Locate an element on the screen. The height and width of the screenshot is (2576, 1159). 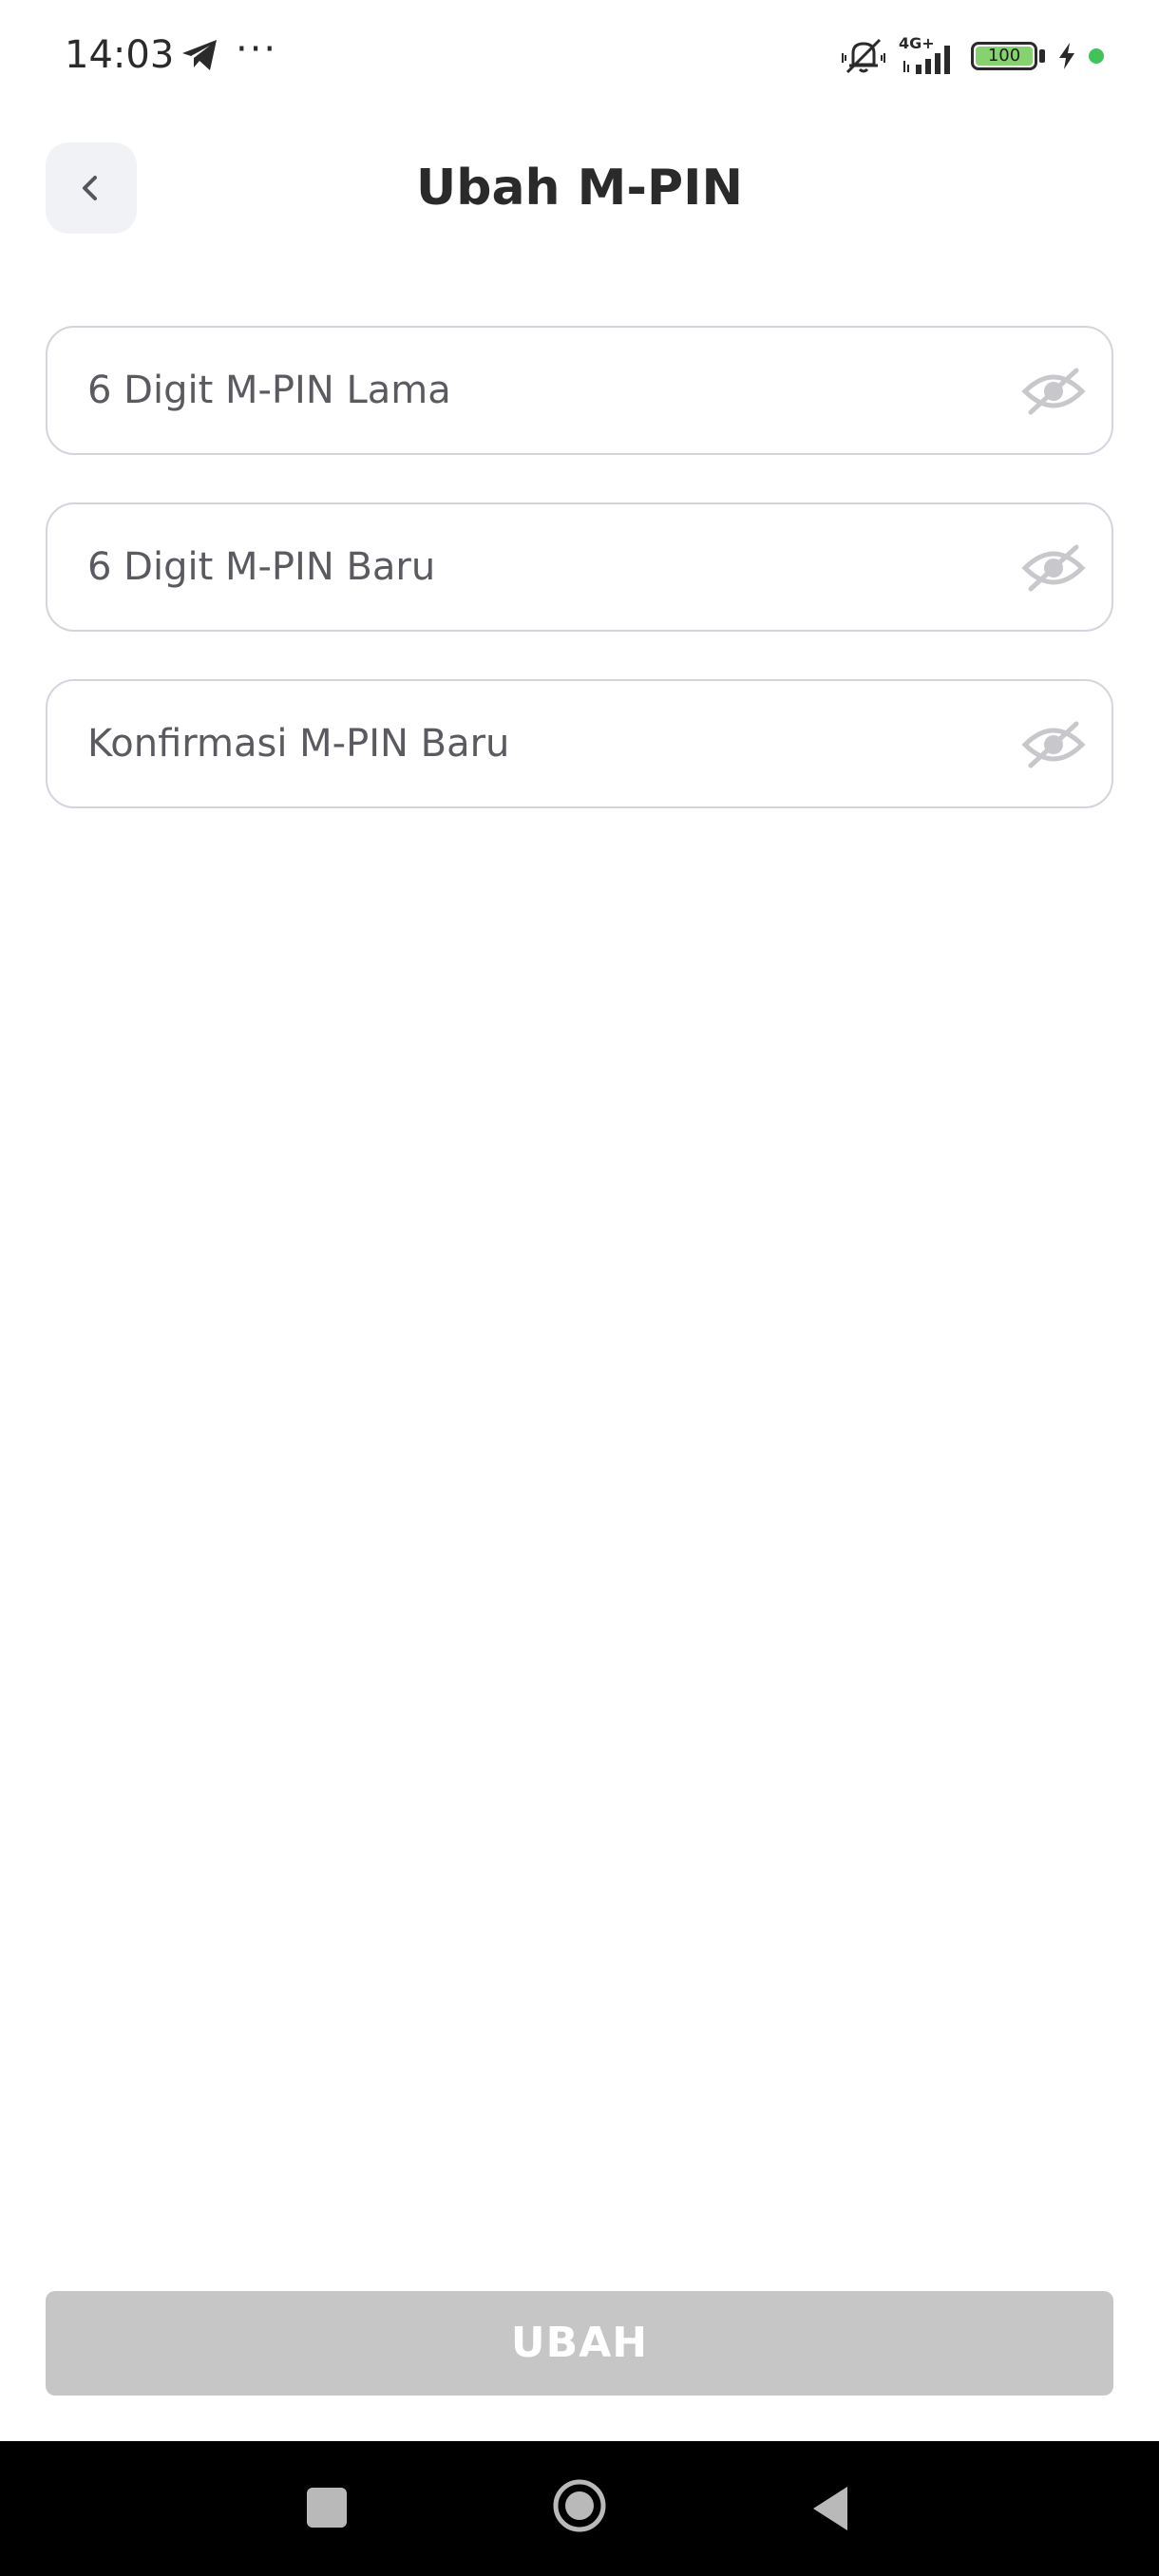
charging-icon is located at coordinates (1066, 56).